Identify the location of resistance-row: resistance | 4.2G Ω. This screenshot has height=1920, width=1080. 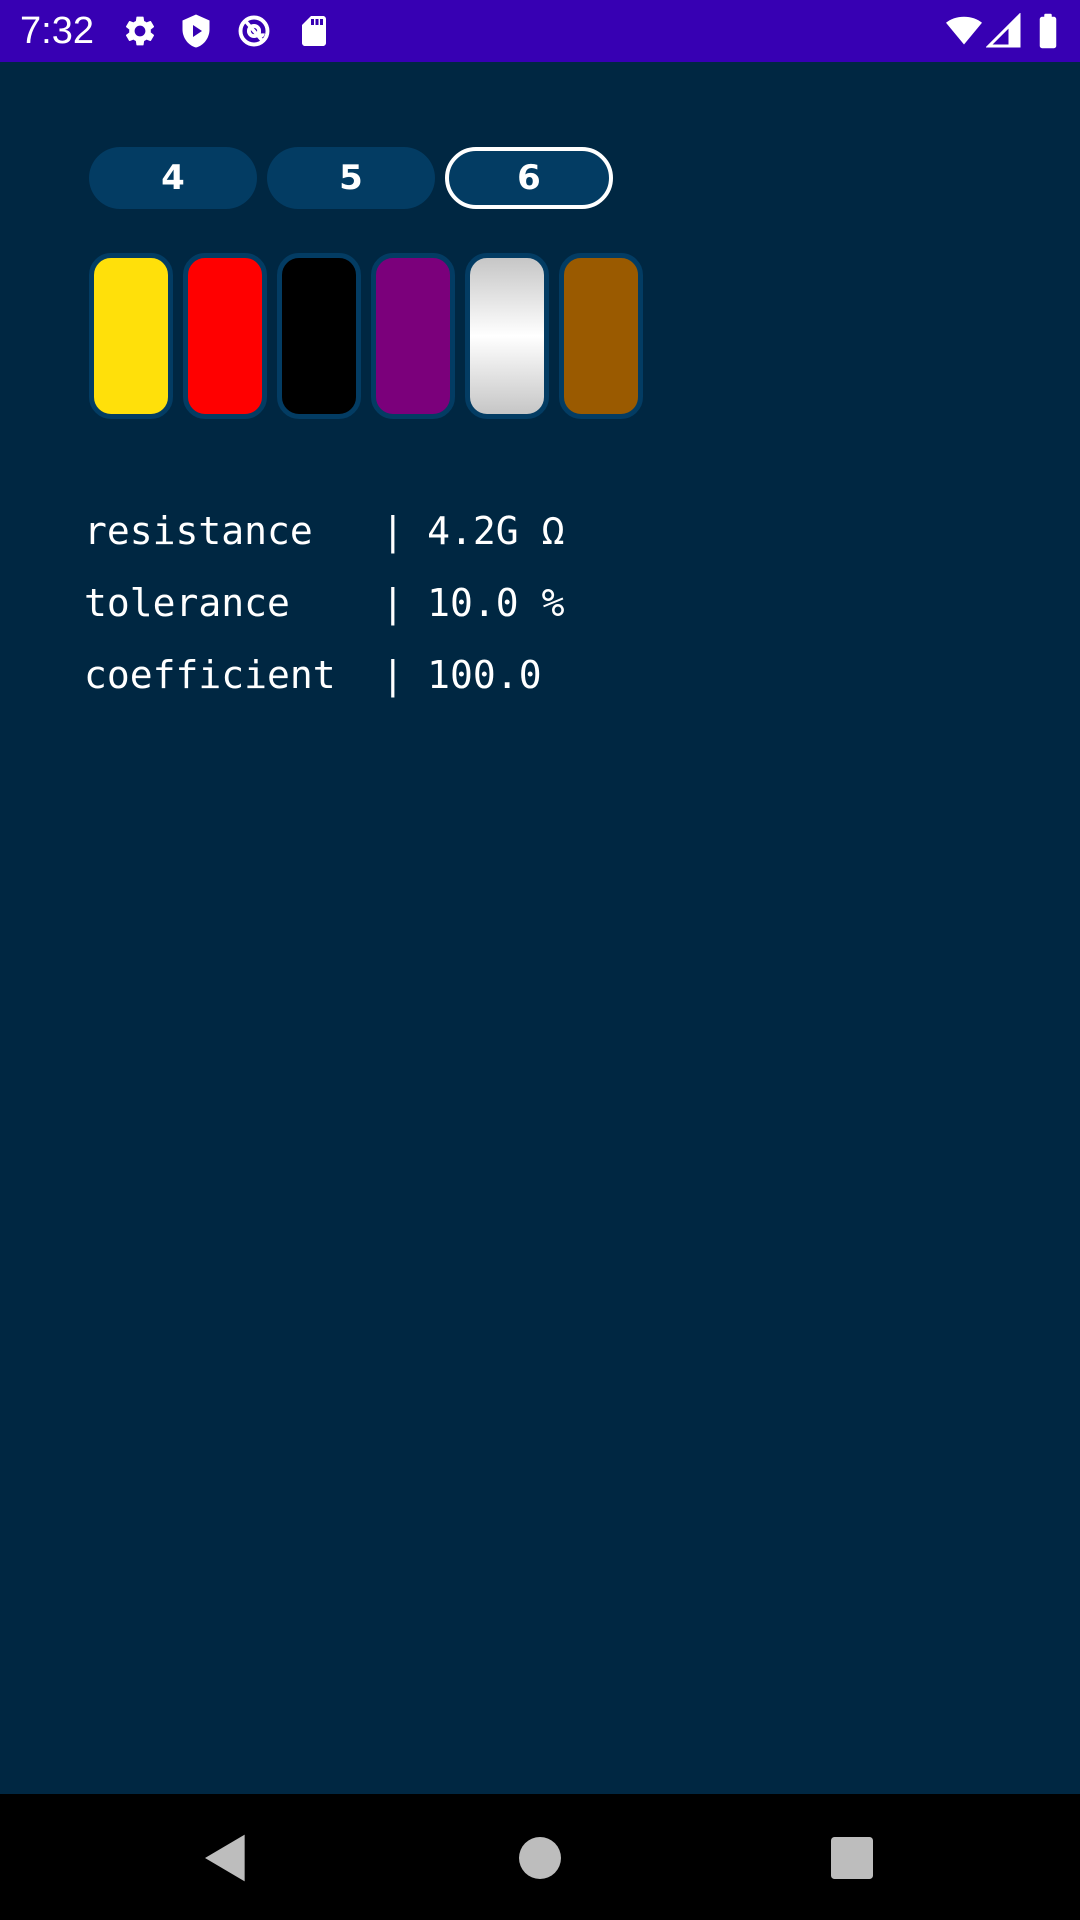
(324, 531).